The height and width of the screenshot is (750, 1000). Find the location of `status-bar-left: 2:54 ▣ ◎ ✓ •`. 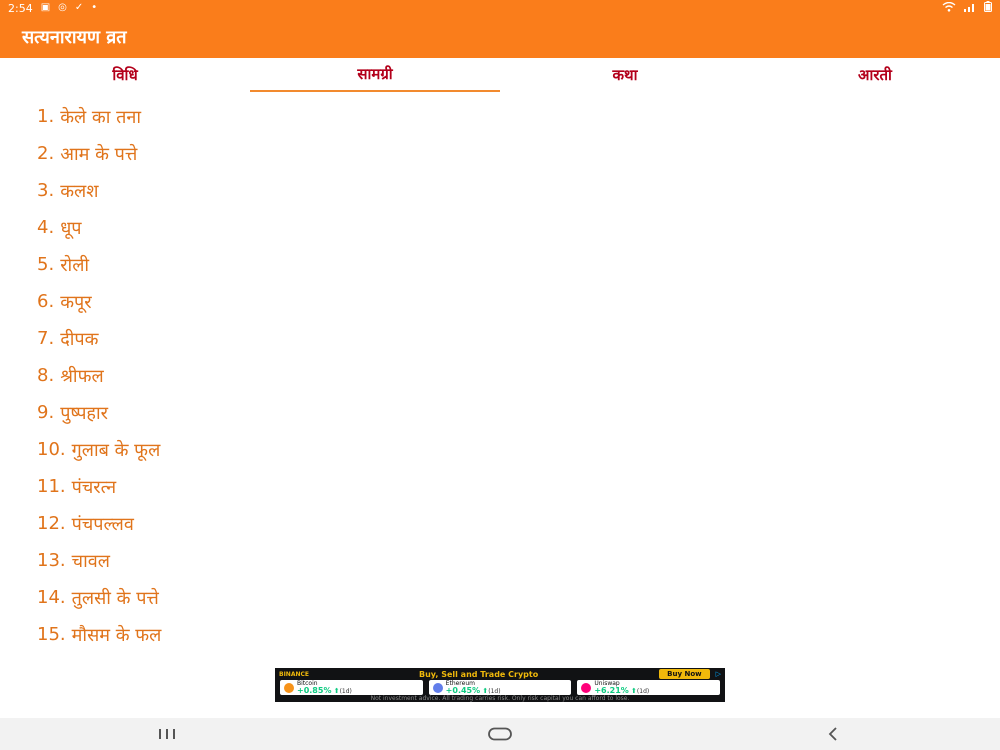

status-bar-left: 2:54 ▣ ◎ ✓ • is located at coordinates (52, 8).